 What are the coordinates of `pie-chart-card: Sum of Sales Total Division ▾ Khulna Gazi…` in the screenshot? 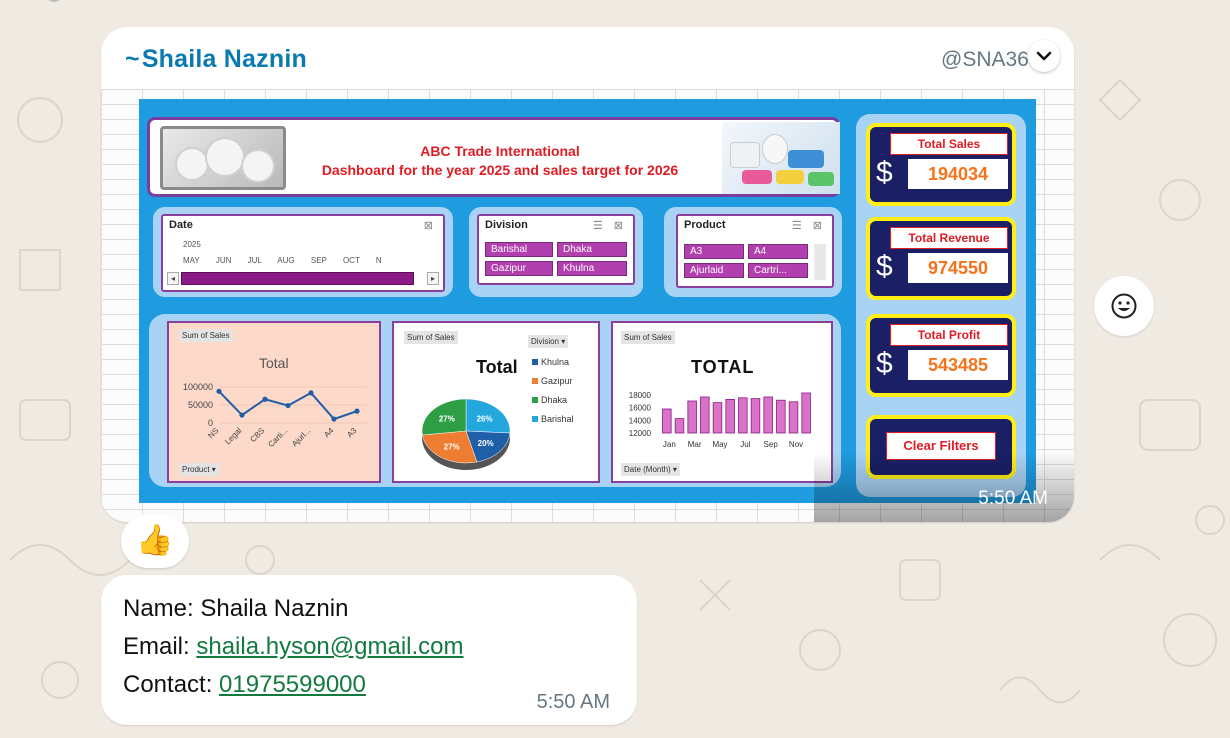 It's located at (496, 402).